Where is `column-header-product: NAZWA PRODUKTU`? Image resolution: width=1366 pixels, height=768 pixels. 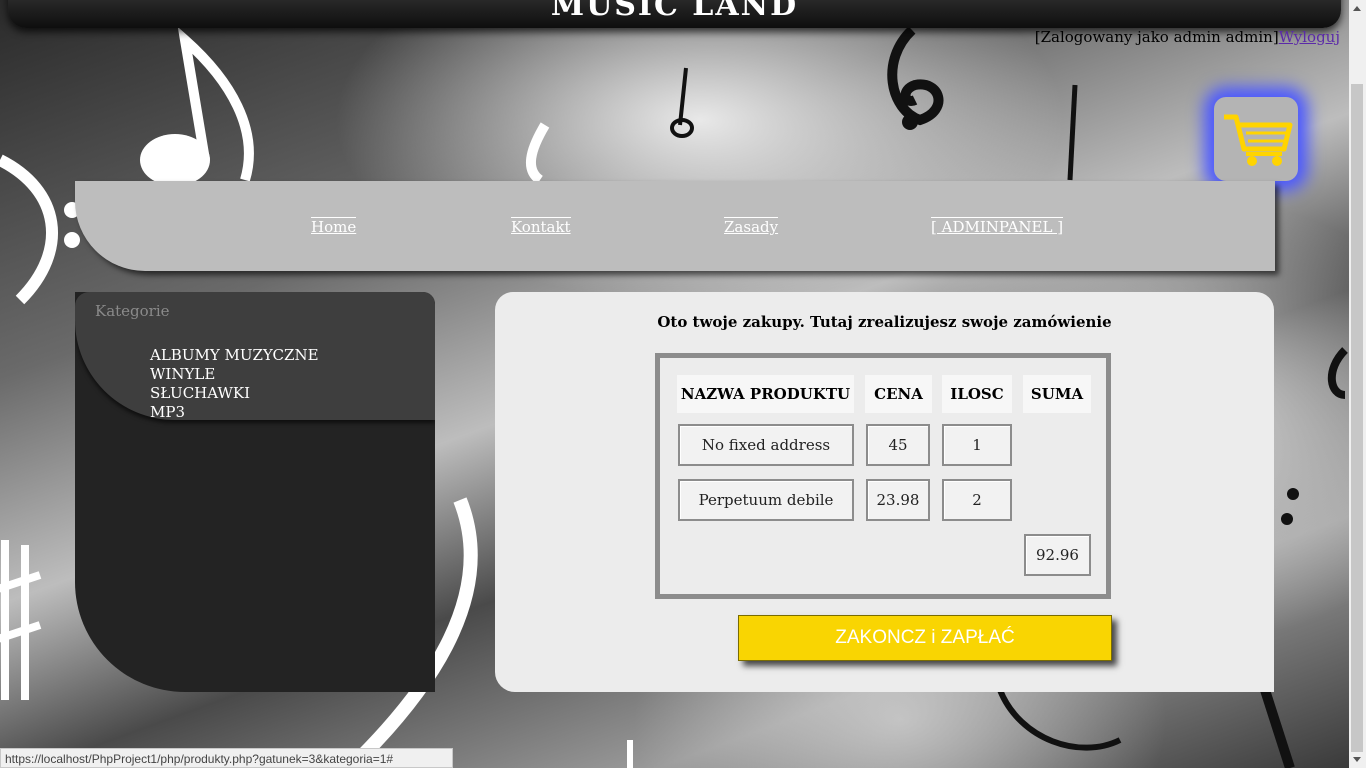
column-header-product: NAZWA PRODUKTU is located at coordinates (765, 394).